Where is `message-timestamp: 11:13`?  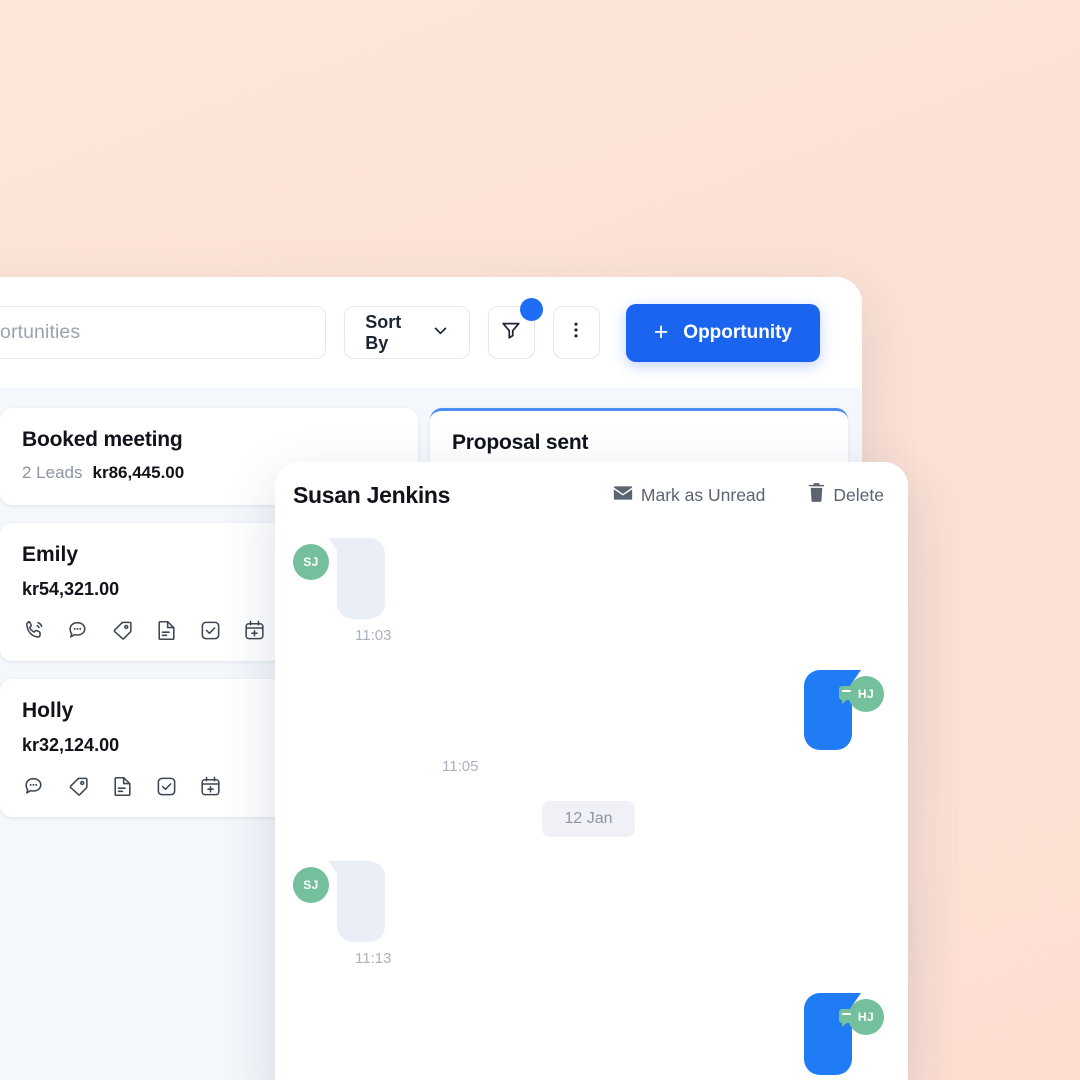
message-timestamp: 11:13 is located at coordinates (373, 958).